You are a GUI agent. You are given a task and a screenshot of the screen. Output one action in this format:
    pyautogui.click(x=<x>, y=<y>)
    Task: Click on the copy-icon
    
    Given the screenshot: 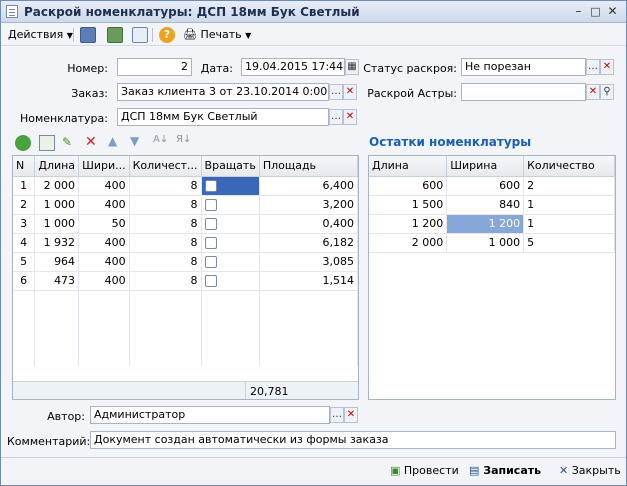 What is the action you would take?
    pyautogui.click(x=140, y=35)
    